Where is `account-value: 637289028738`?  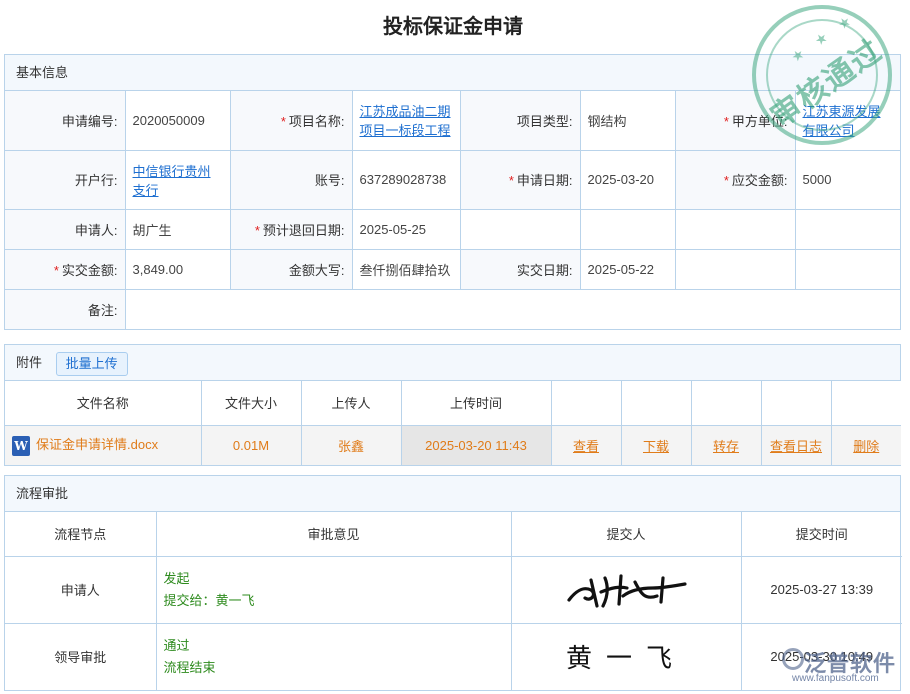
account-value: 637289028738 is located at coordinates (406, 179).